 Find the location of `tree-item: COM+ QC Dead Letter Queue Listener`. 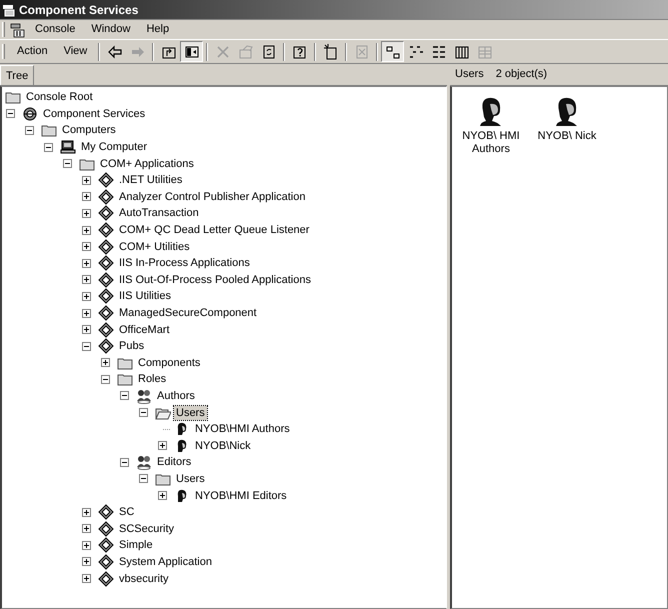

tree-item: COM+ QC Dead Letter Queue Listener is located at coordinates (214, 230).